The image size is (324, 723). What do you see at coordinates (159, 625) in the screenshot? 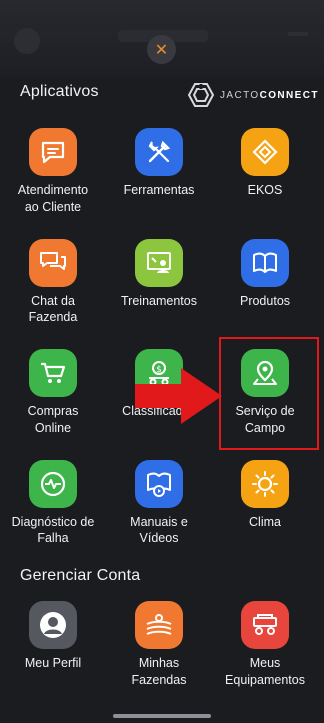
I see `farm-icon` at bounding box center [159, 625].